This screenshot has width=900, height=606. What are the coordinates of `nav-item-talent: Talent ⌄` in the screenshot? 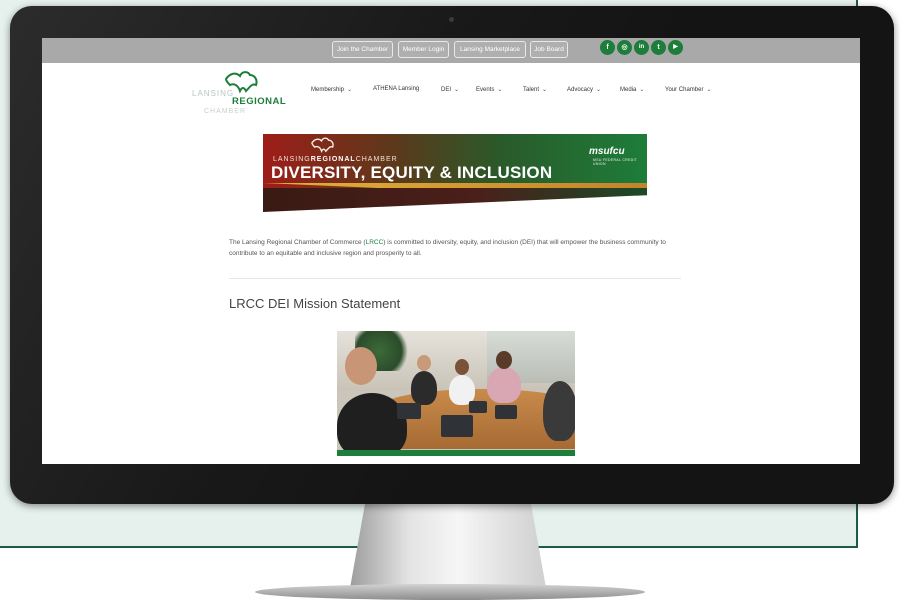 It's located at (535, 89).